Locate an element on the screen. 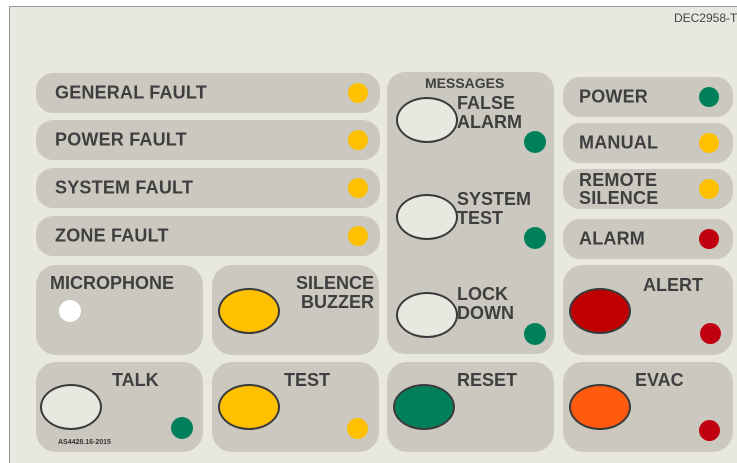 The image size is (737, 463). microphone-label: MICROPHONE is located at coordinates (112, 283).